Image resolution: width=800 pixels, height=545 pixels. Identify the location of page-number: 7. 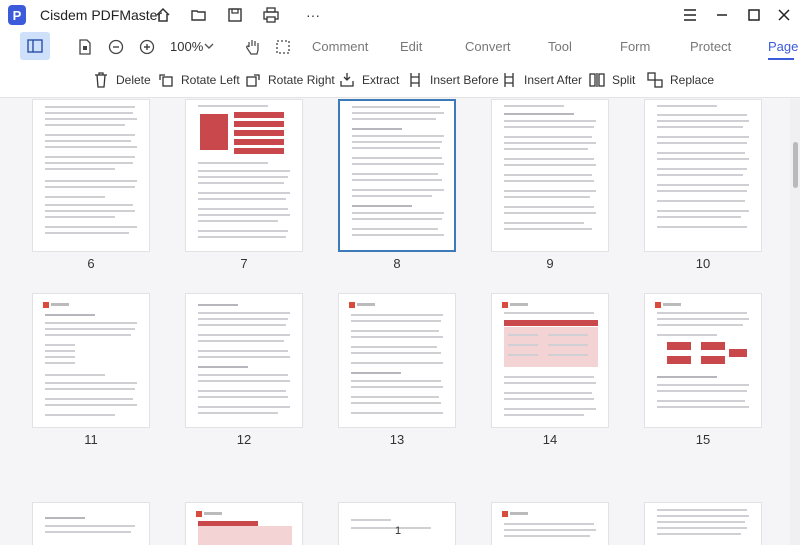
(244, 263).